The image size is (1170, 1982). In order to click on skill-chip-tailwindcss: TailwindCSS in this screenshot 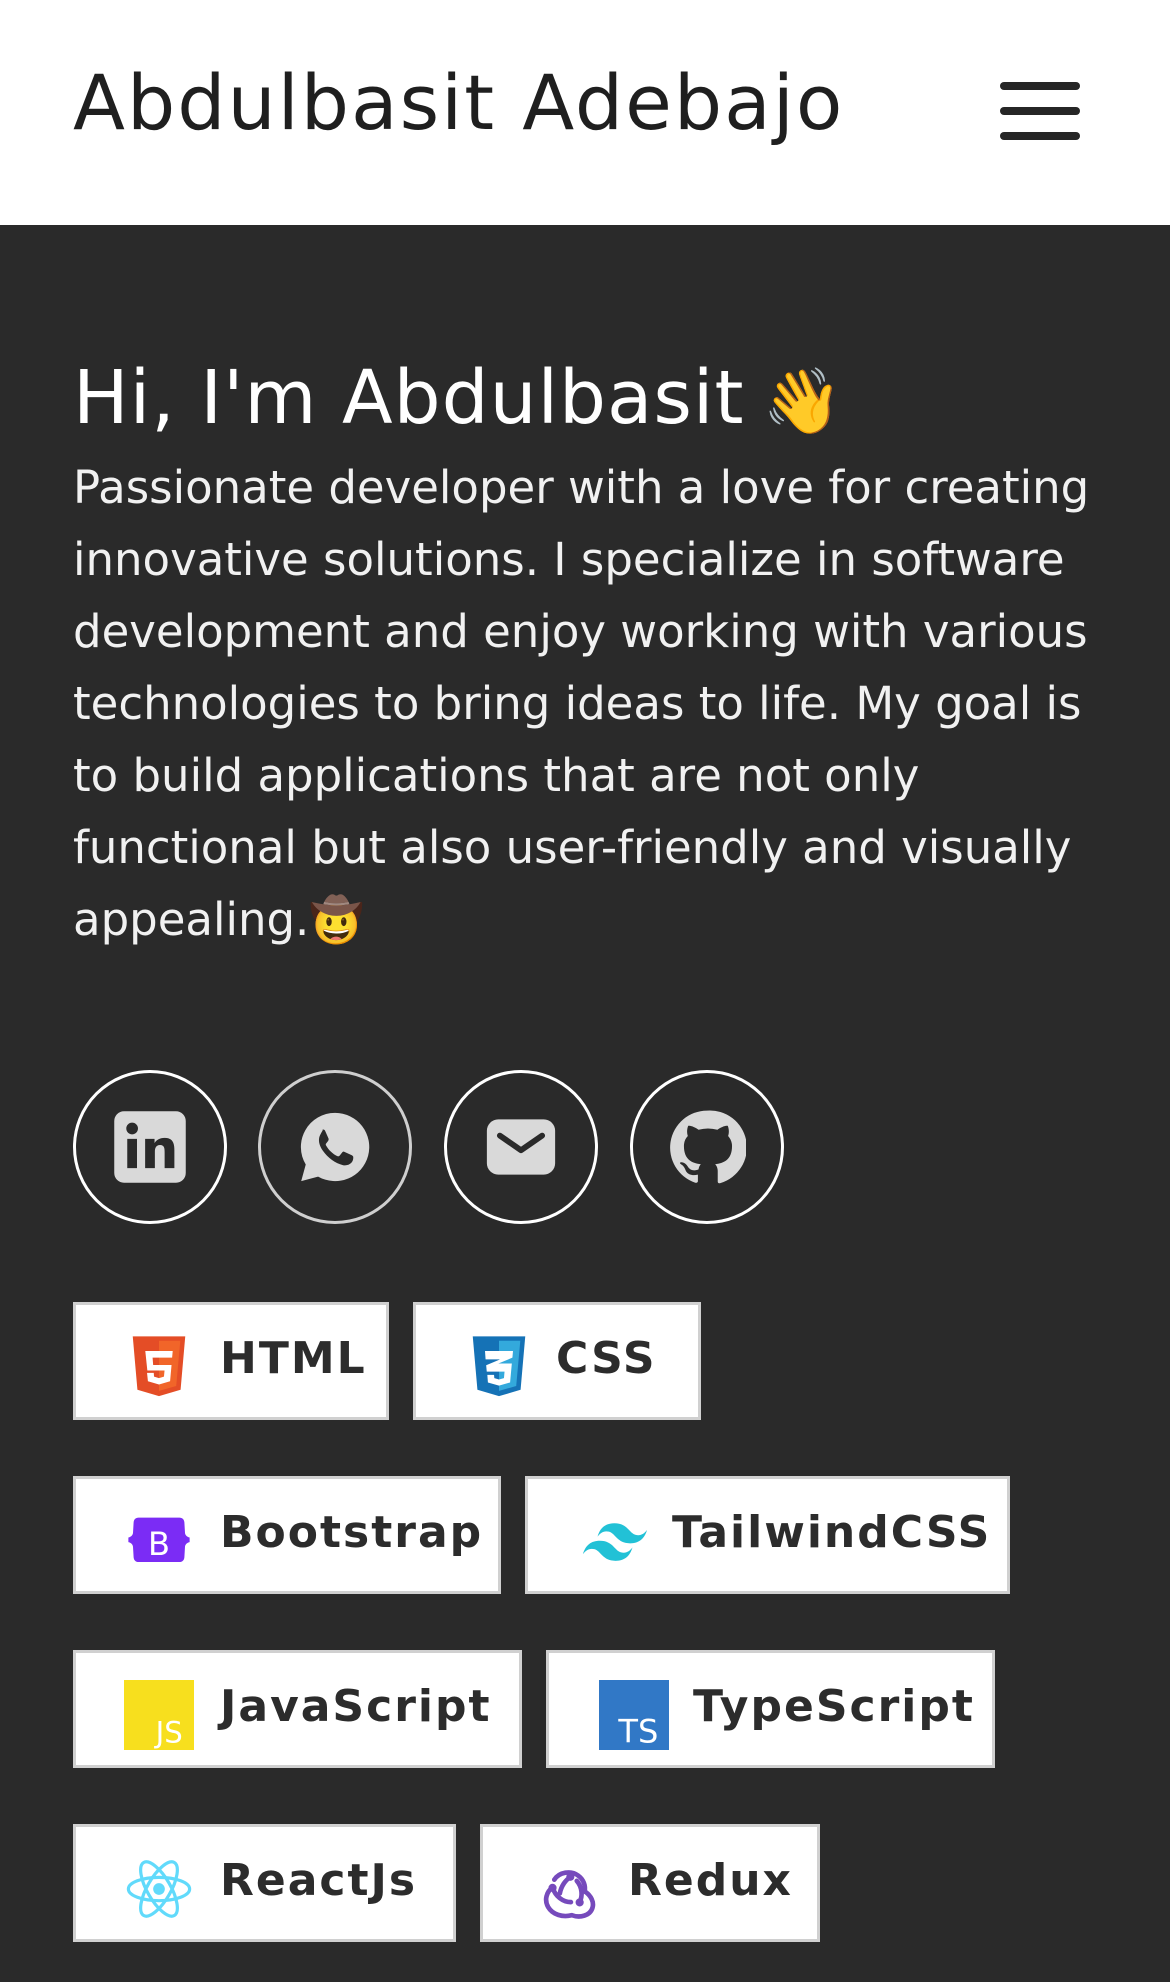, I will do `click(767, 1535)`.